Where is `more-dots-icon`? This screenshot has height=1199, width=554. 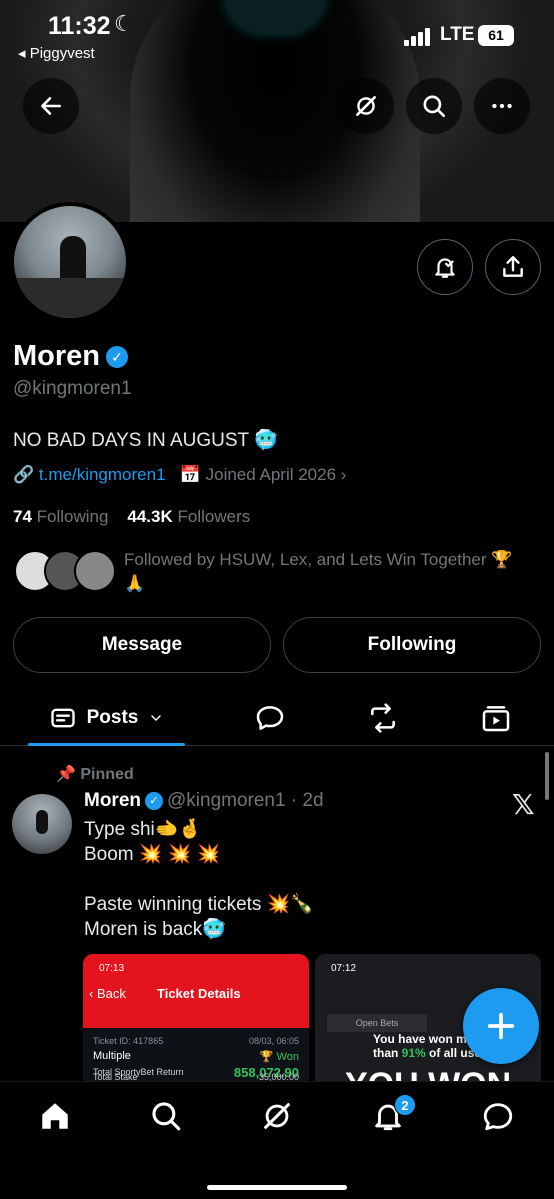
more-dots-icon is located at coordinates (502, 106).